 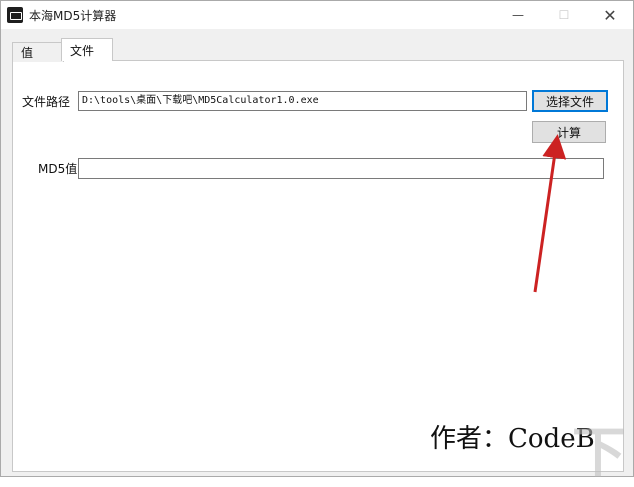 I want to click on tab-value: 值, so click(x=38, y=52).